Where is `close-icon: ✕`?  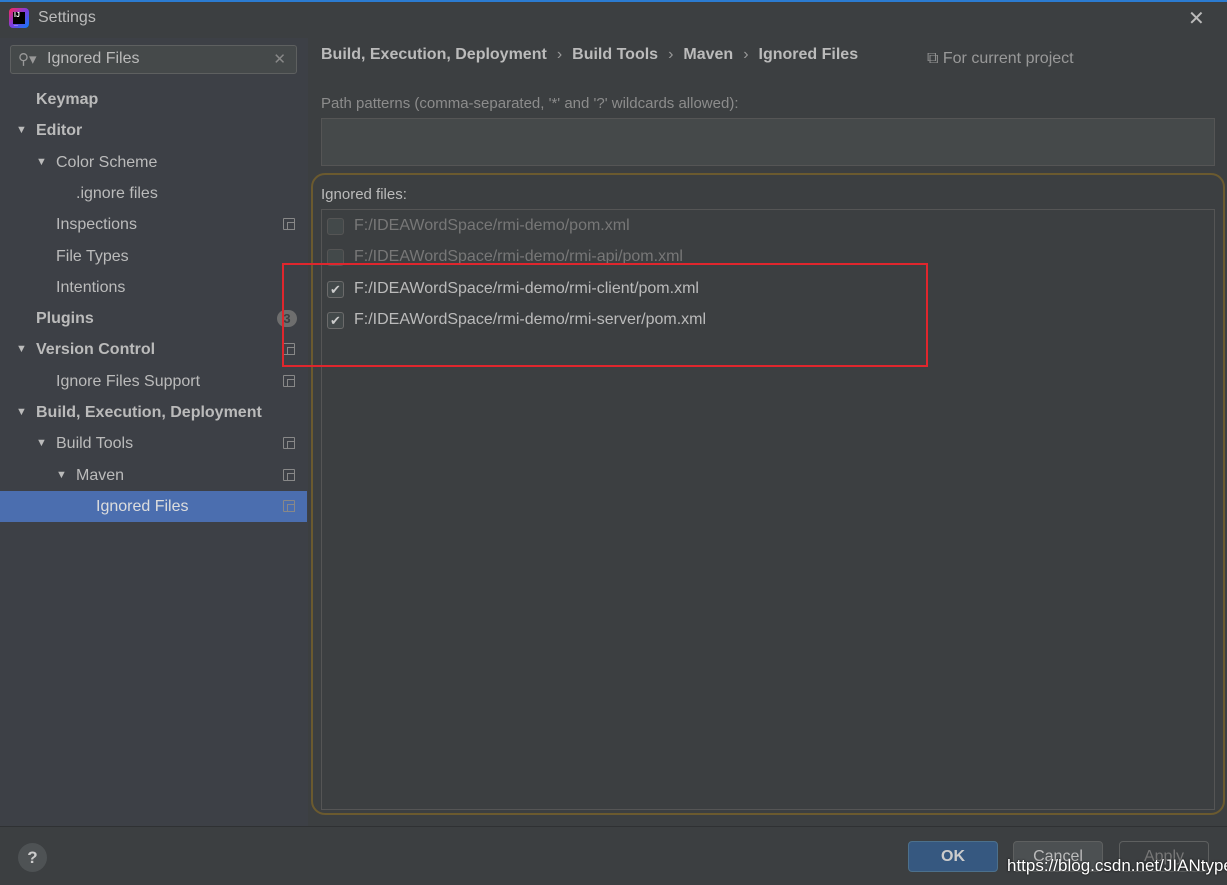
close-icon: ✕ is located at coordinates (1196, 18).